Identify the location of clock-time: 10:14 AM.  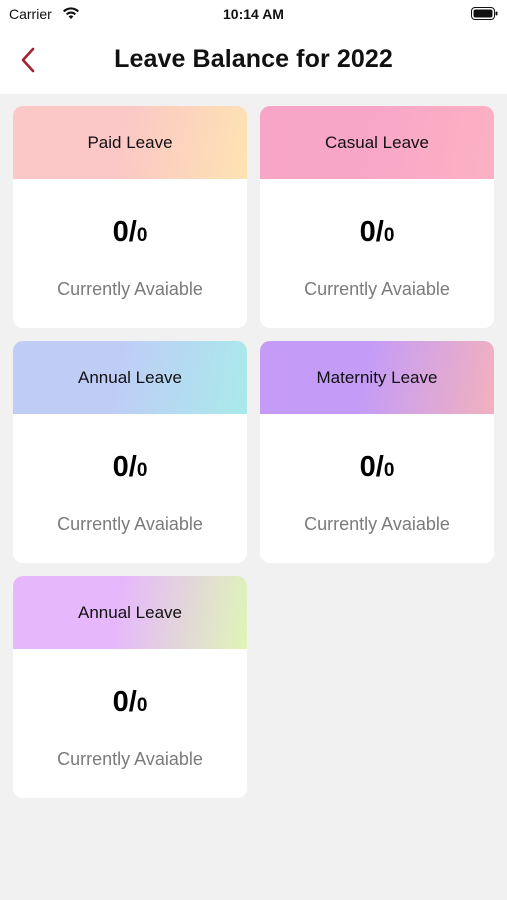
(253, 14).